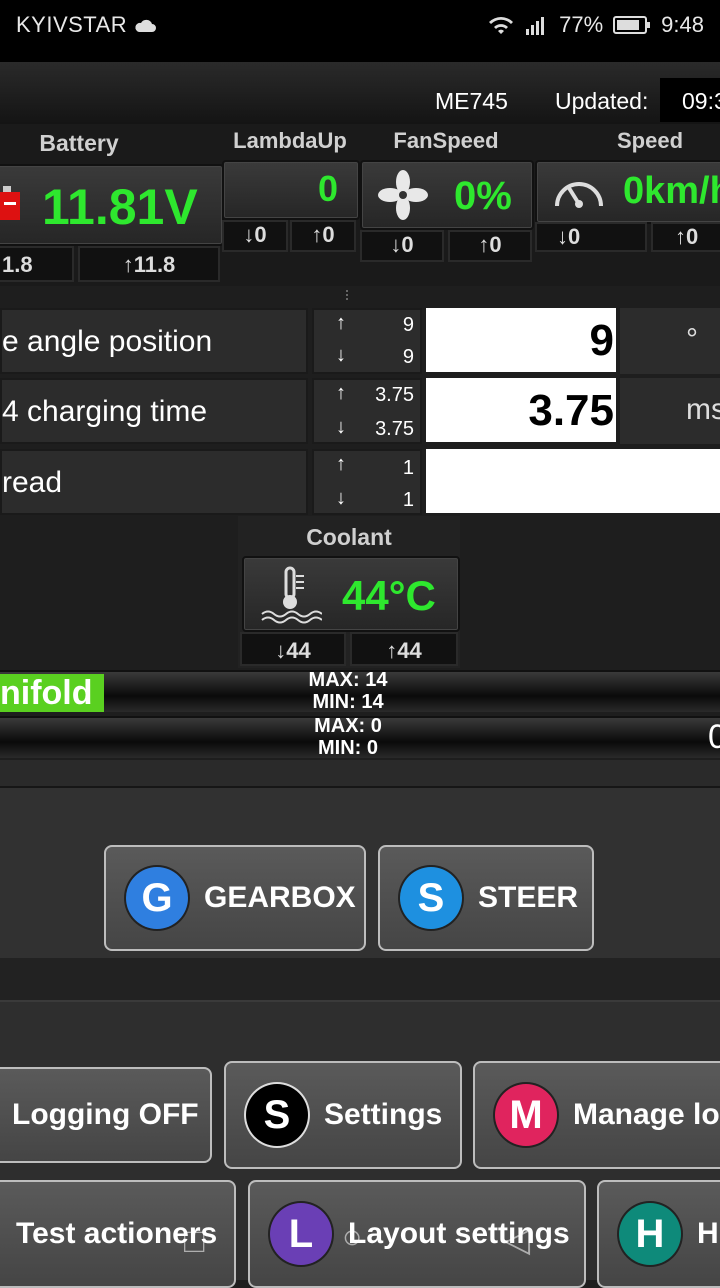 The width and height of the screenshot is (720, 1288). Describe the element at coordinates (154, 411) in the screenshot. I see `param-name: 4 charging time` at that location.